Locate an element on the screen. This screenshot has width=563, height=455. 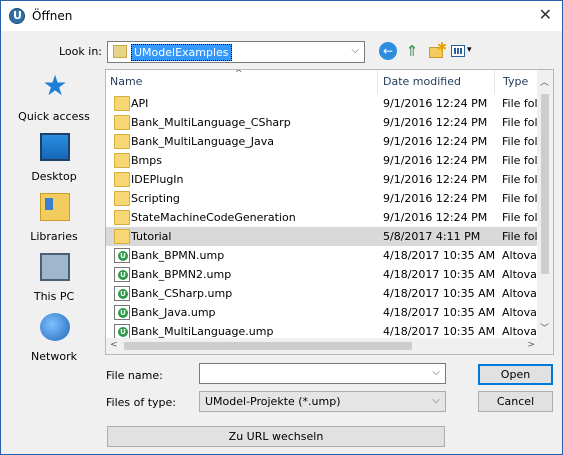
place-desktop: Desktop is located at coordinates (54, 157).